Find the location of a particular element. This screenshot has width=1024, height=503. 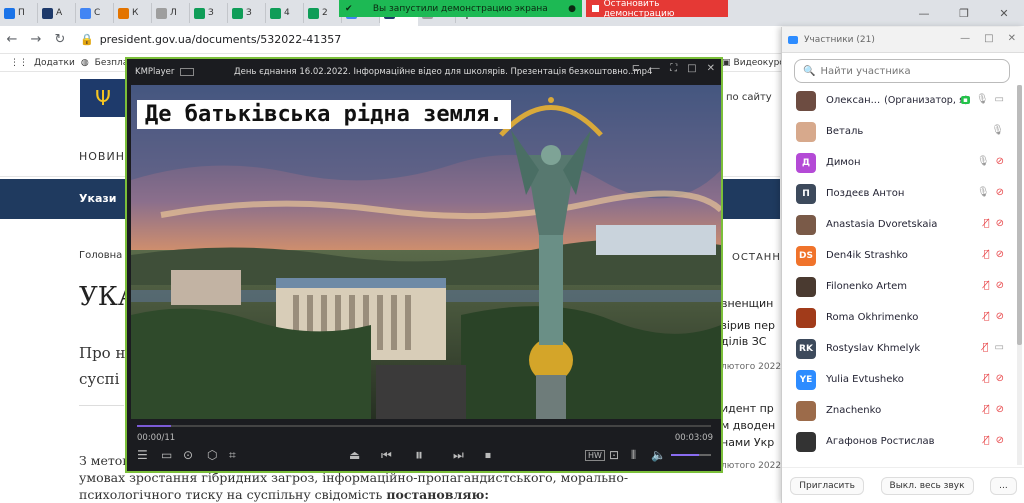

fullscreen-icon: ⛶ is located at coordinates (673, 68).